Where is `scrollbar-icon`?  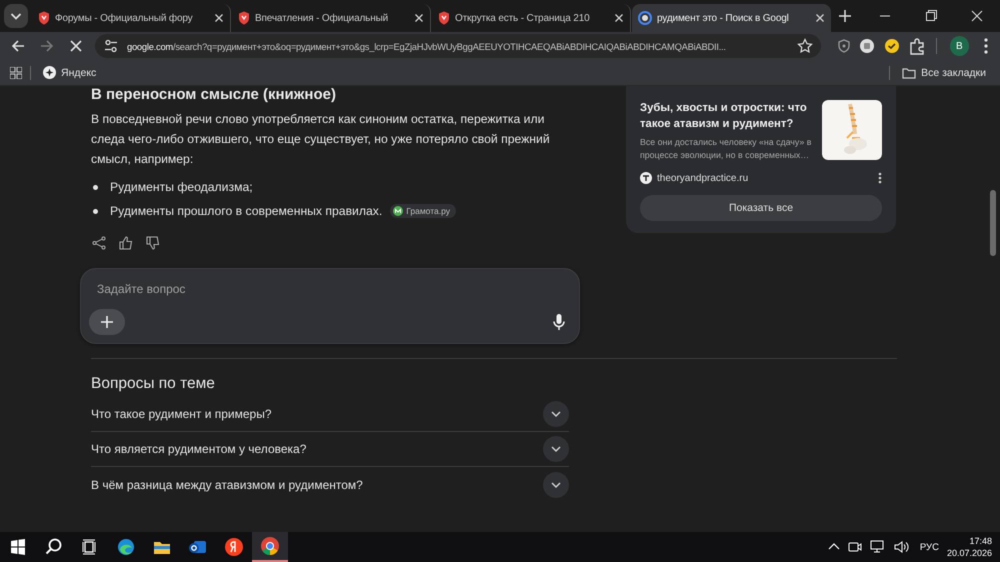
scrollbar-icon is located at coordinates (993, 223).